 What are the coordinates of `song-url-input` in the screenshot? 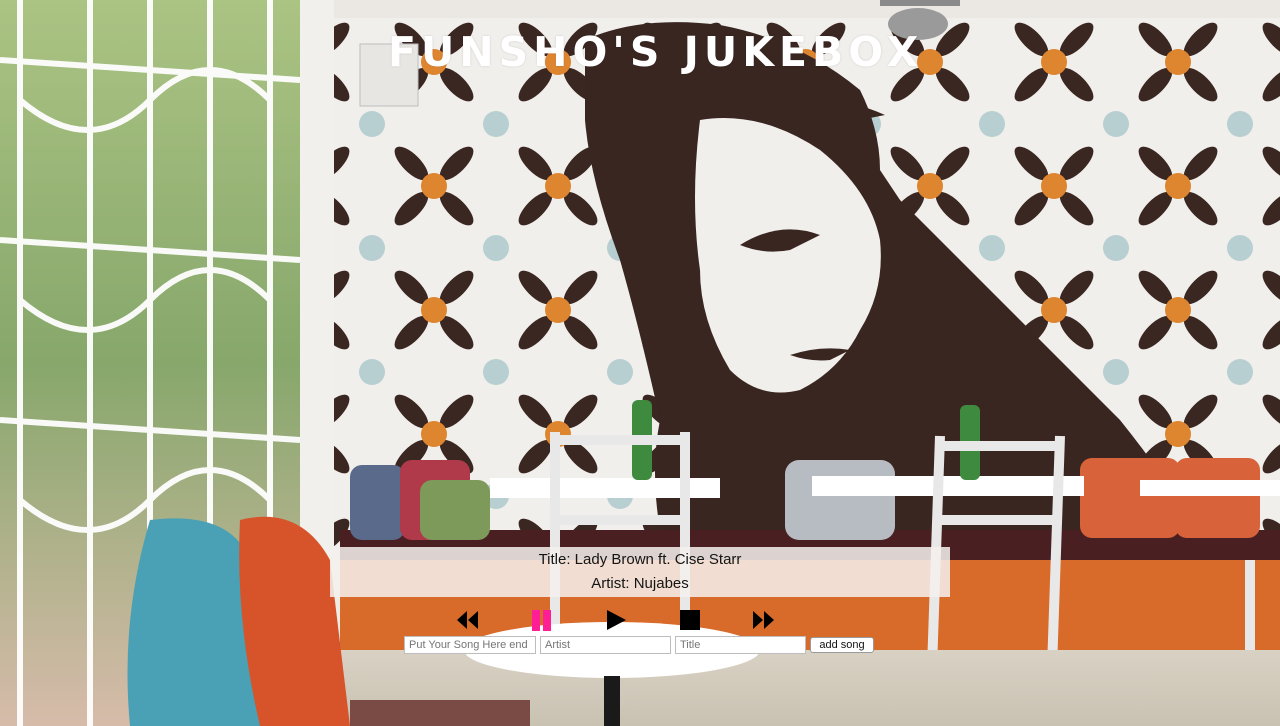 It's located at (470, 645).